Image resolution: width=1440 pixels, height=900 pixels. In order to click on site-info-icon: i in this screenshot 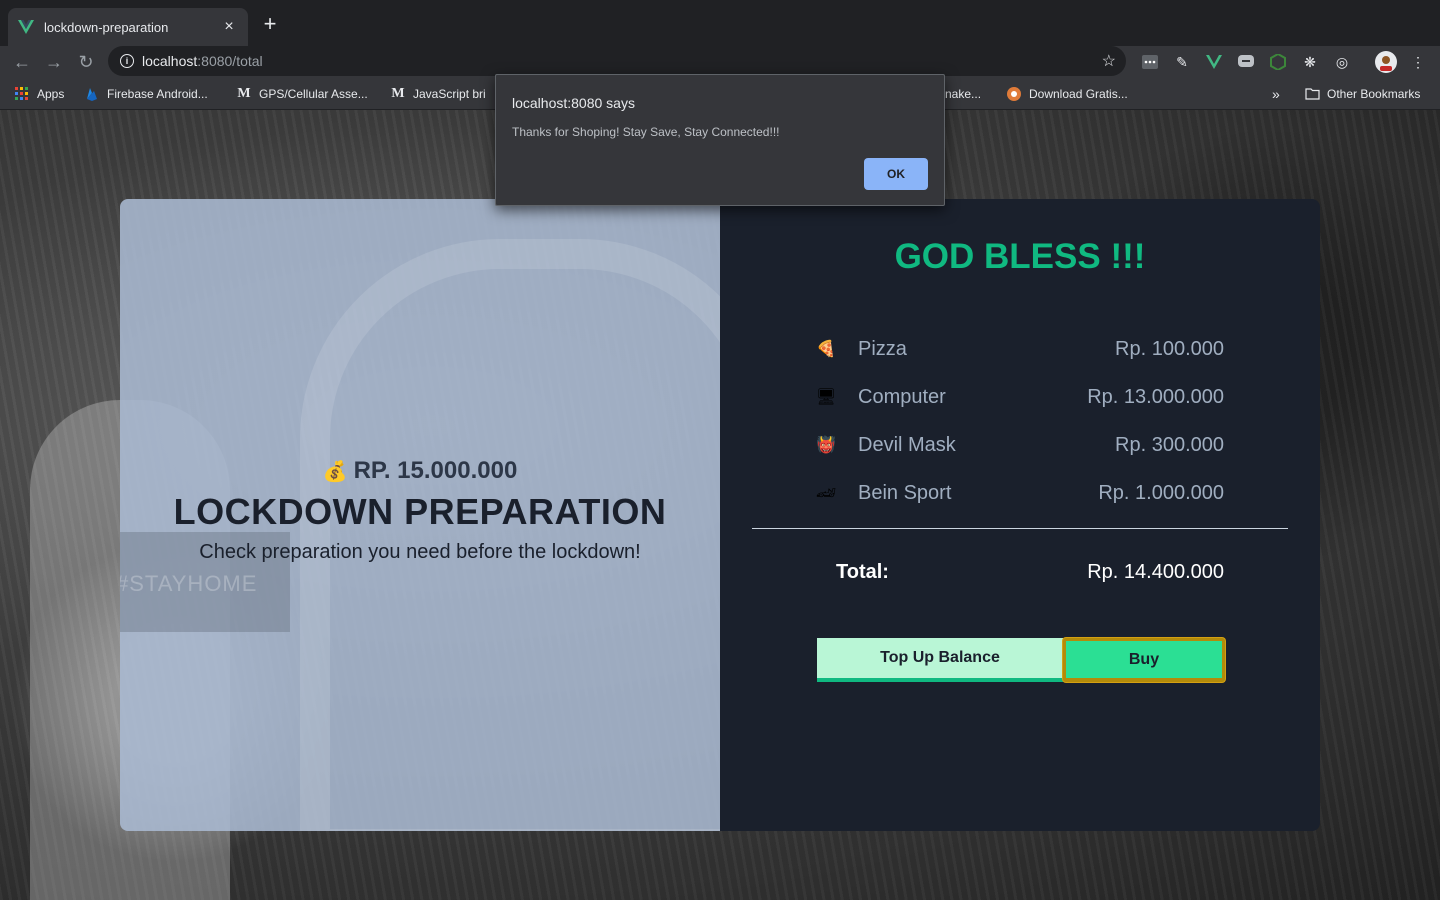, I will do `click(127, 61)`.